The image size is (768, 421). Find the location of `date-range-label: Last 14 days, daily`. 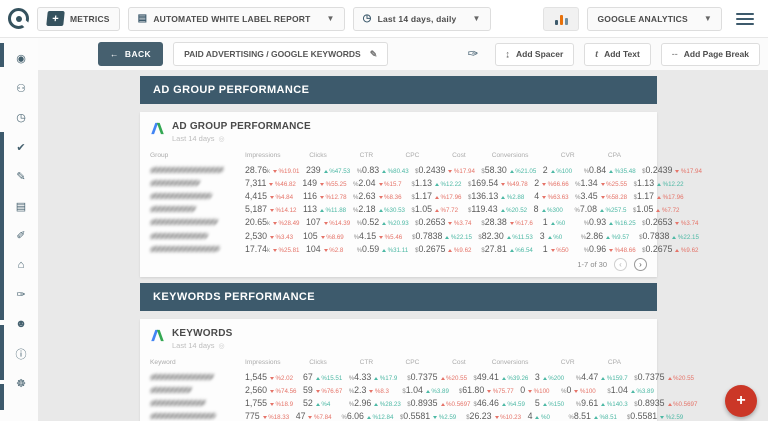

date-range-label: Last 14 days, daily is located at coordinates (417, 18).